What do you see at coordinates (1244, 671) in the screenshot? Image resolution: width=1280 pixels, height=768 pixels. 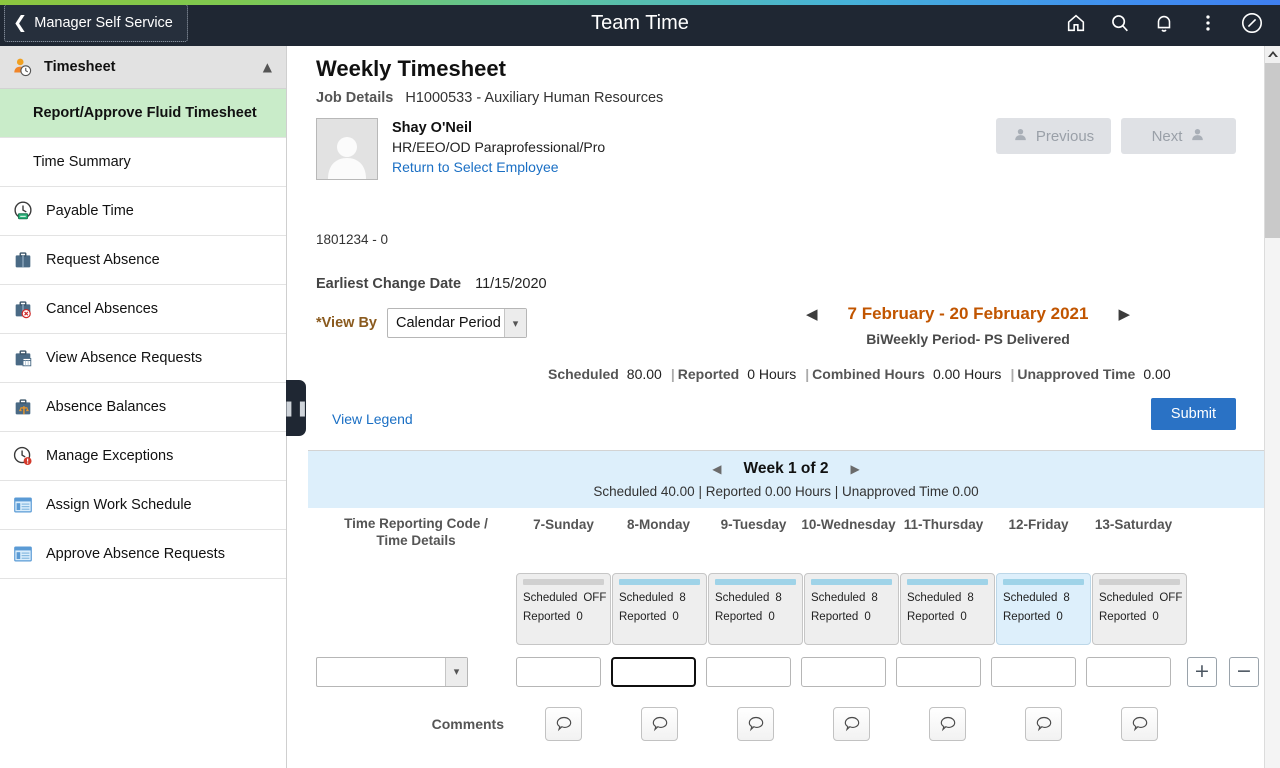 I see `remove-row-button: −` at bounding box center [1244, 671].